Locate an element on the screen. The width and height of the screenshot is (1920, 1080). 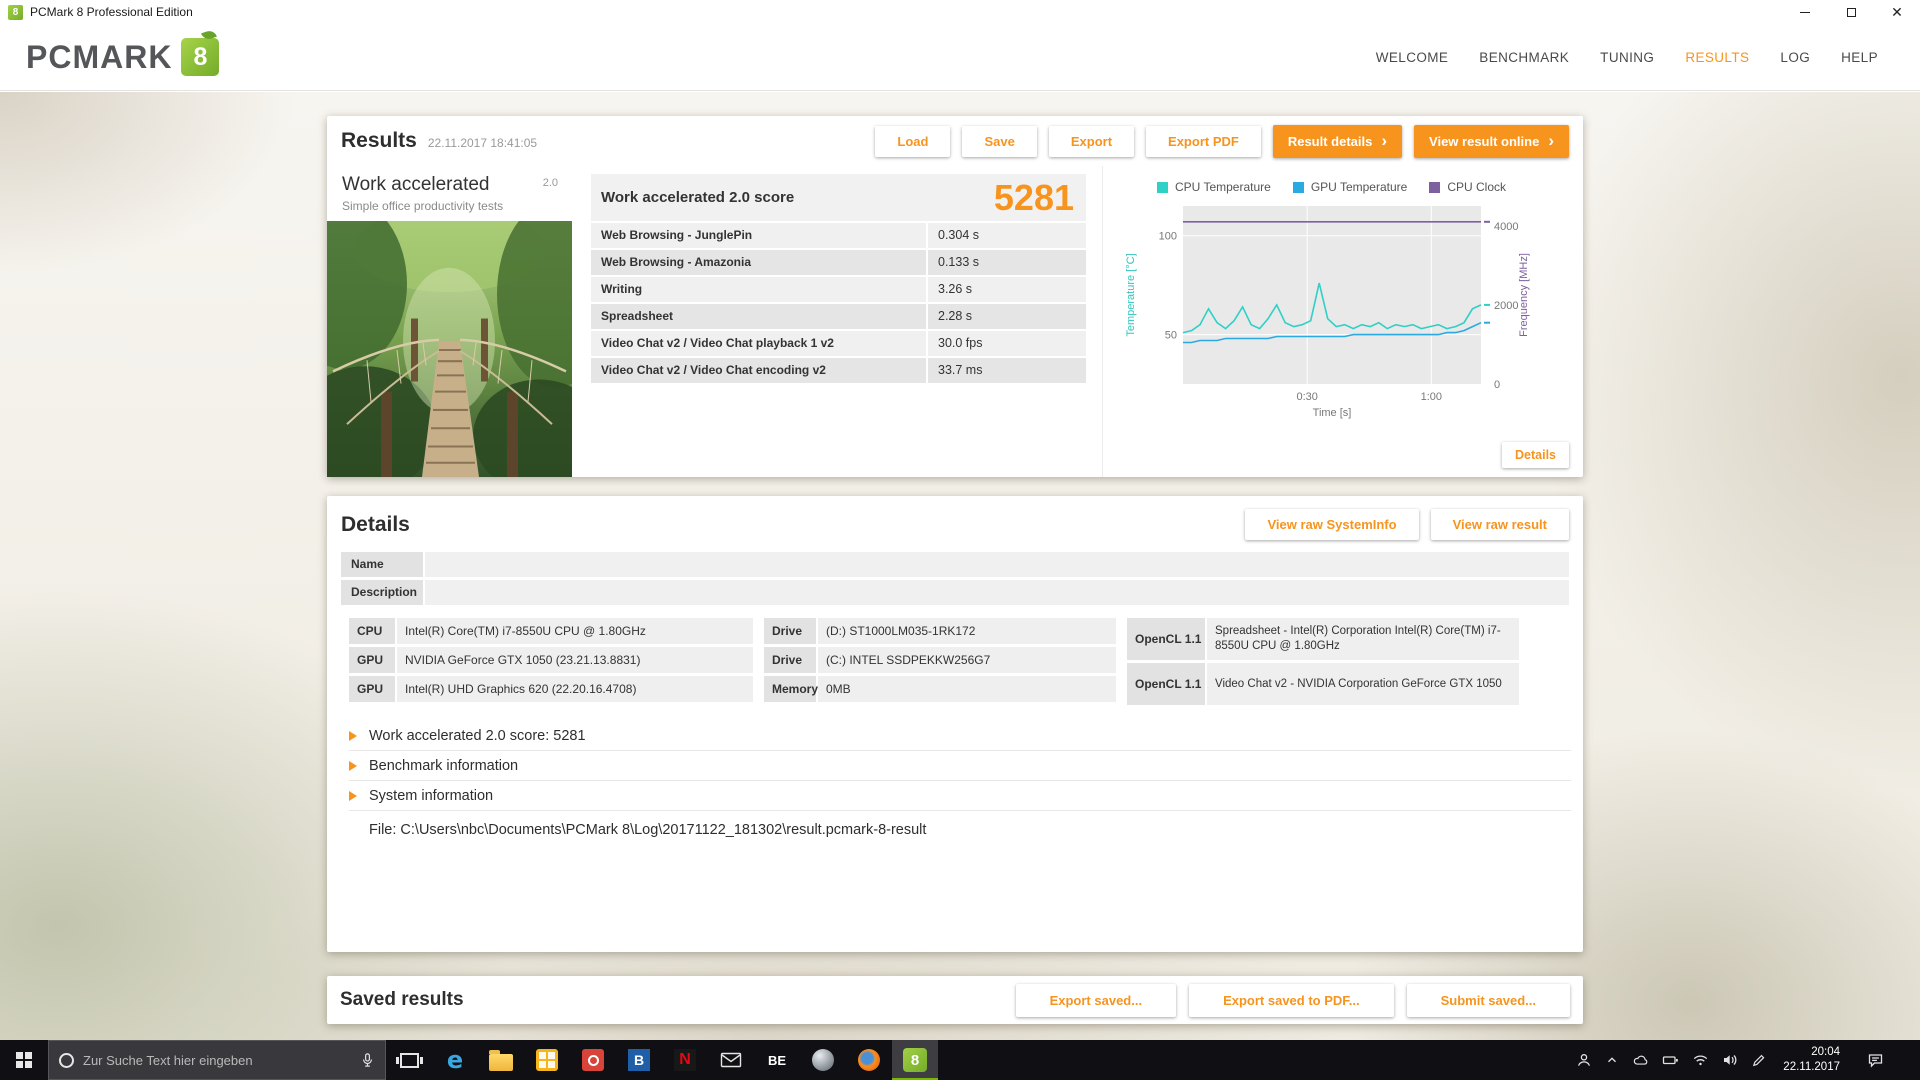
red-app-icon is located at coordinates (593, 1060).